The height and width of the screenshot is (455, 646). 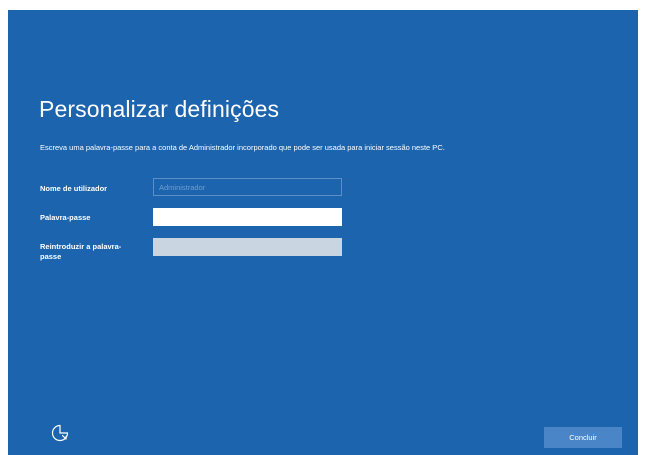 I want to click on page-title: Personalizar definições, so click(x=159, y=109).